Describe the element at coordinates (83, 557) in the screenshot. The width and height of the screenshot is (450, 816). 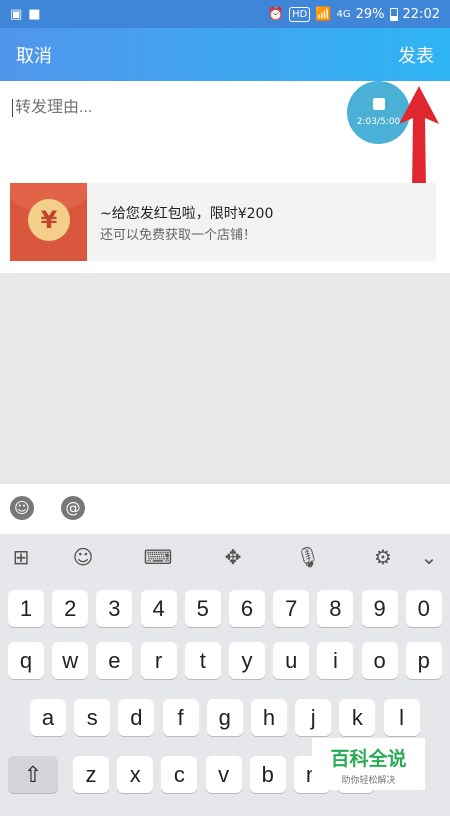
I see `emoji-icon: ☺` at that location.